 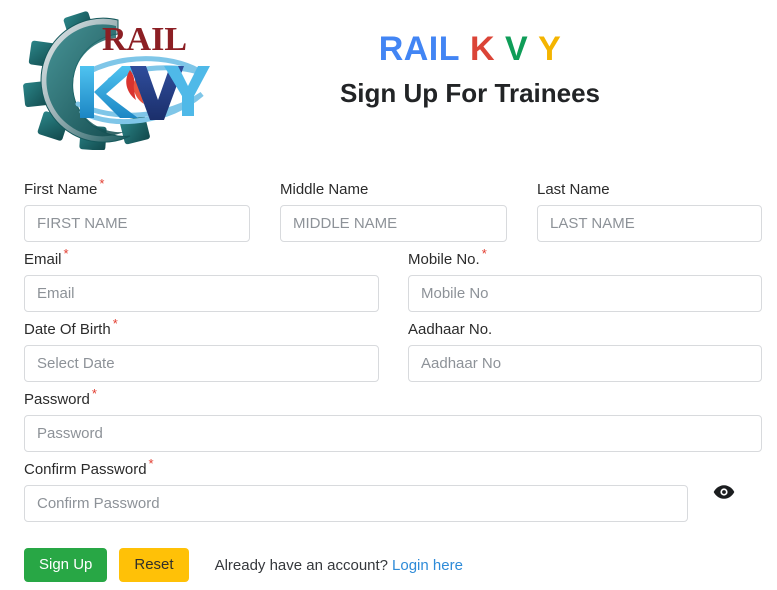 I want to click on field-email: Email *, so click(x=201, y=278).